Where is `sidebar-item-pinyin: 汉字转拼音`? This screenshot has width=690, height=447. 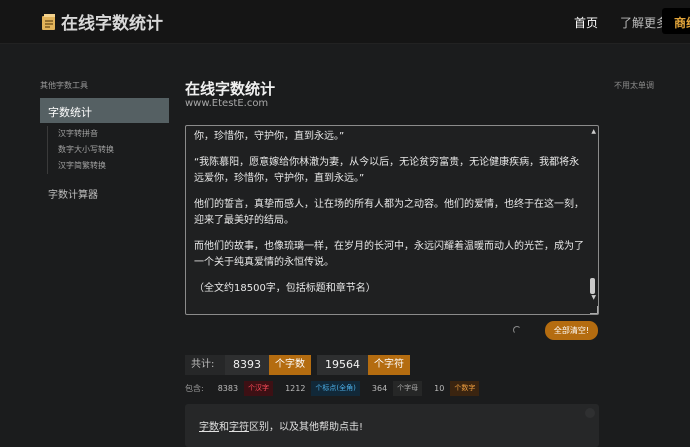 sidebar-item-pinyin: 汉字转拼音 is located at coordinates (102, 134).